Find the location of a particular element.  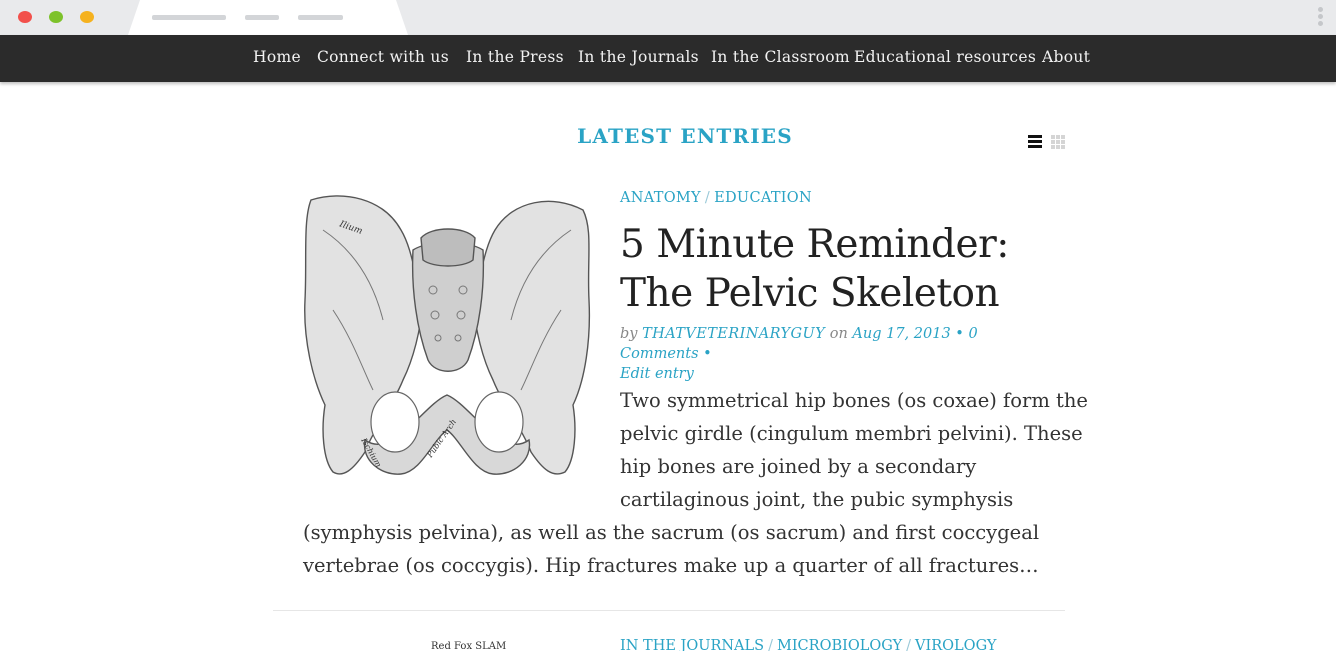

next-entry-categories: IN THE JOURNALS / MICROBIOLOGY / VIROLOGY is located at coordinates (808, 644).